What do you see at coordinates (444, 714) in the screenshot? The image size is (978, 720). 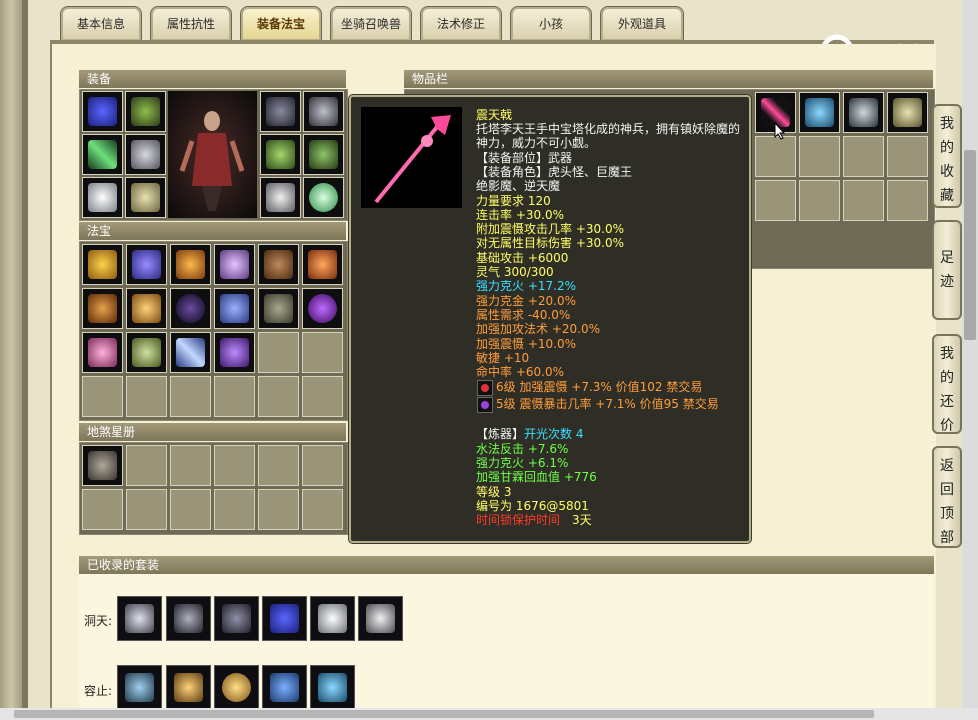 I see `horizontal-scroll-thumb` at bounding box center [444, 714].